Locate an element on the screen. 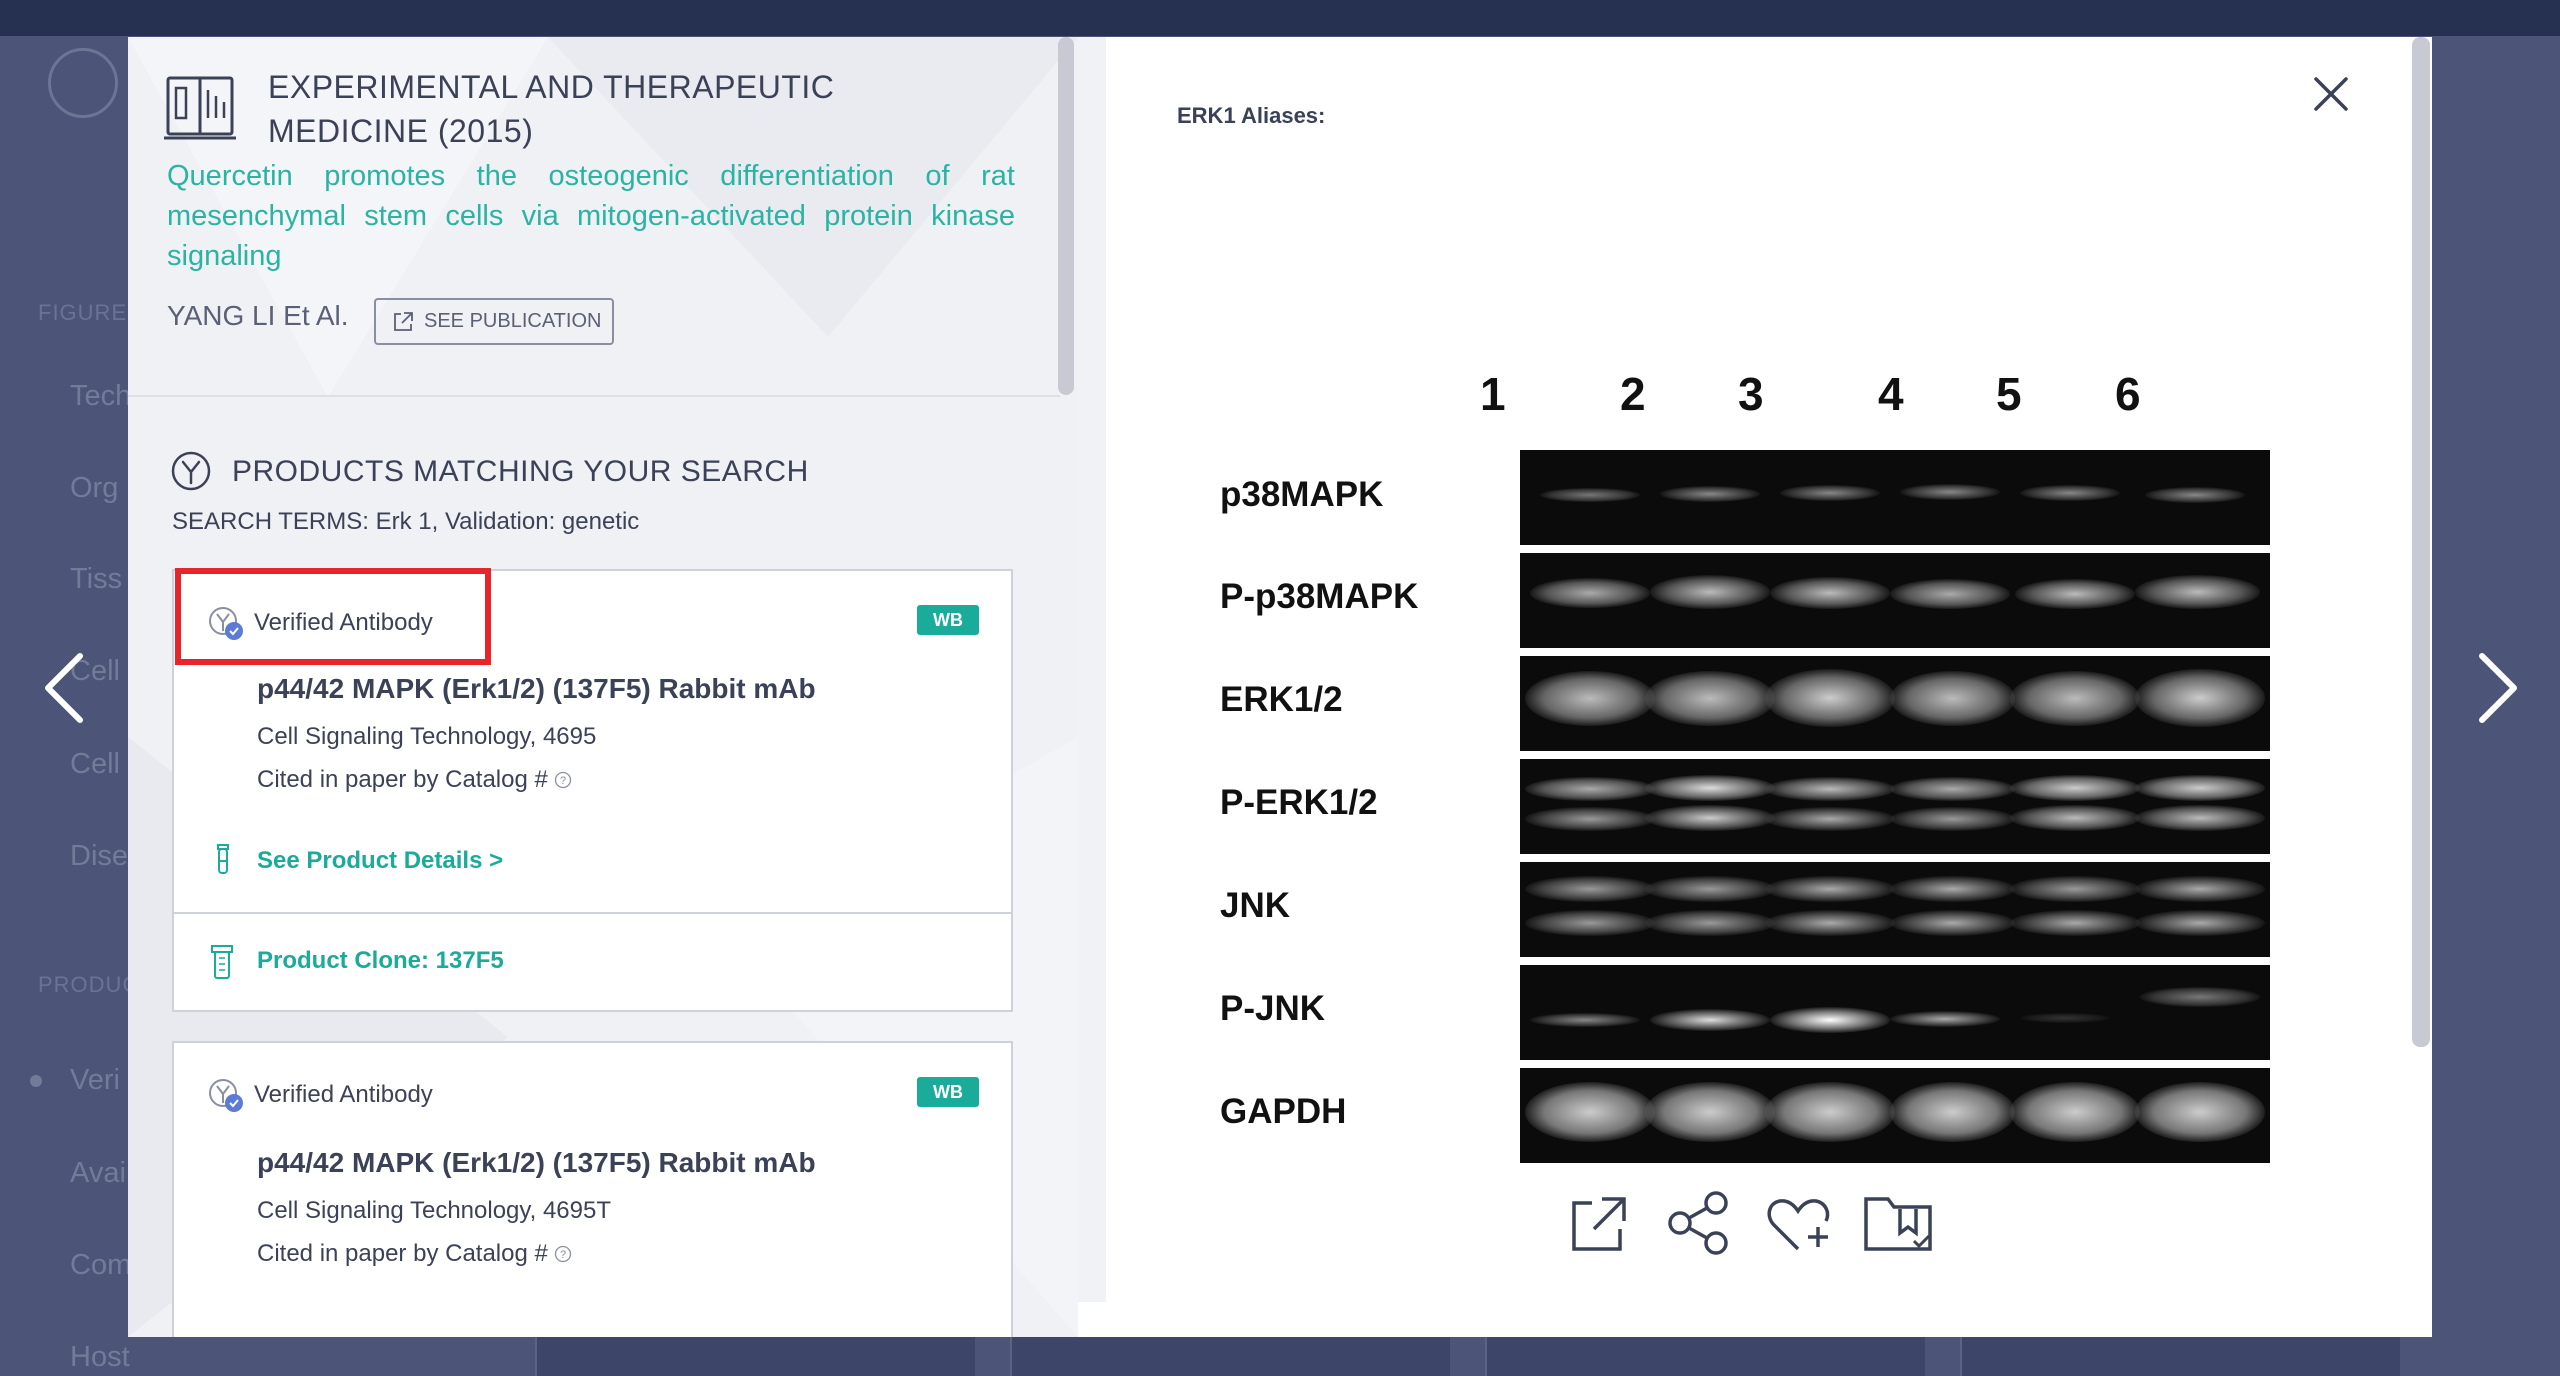 The image size is (2560, 1376). product-cited-text: Cited in paper by Catalog # is located at coordinates (402, 779).